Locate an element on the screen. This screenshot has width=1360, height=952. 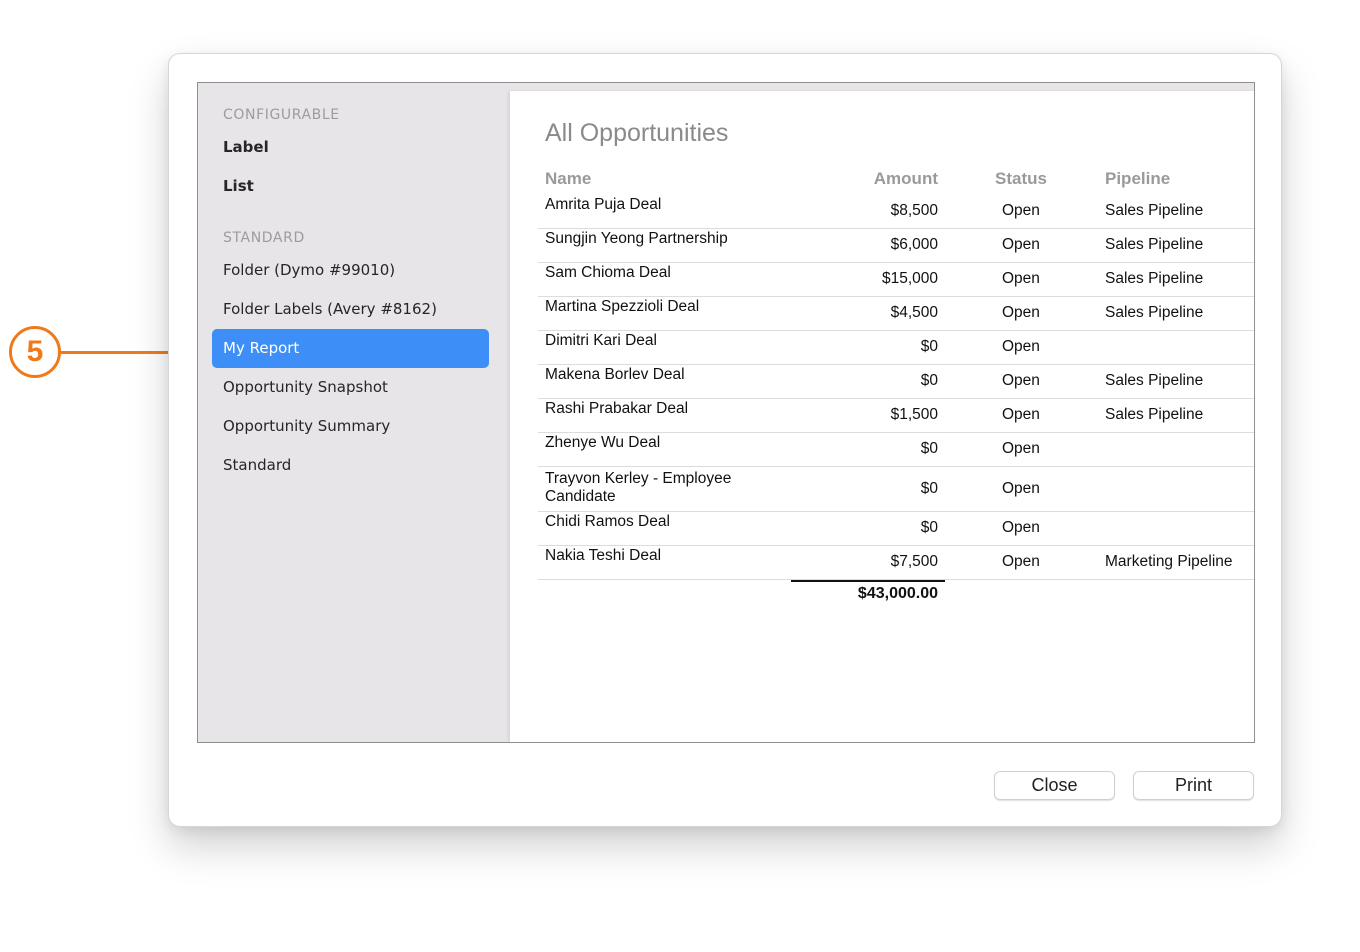
sidebar-item-folder-dymo: Folder (Dymo #99010) is located at coordinates (350, 270).